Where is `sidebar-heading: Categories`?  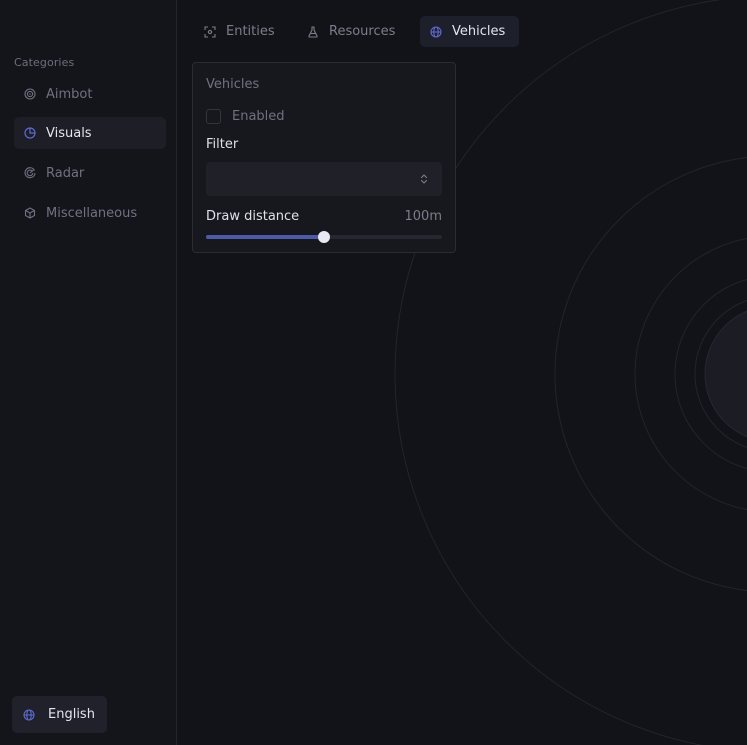
sidebar-heading: Categories is located at coordinates (44, 62).